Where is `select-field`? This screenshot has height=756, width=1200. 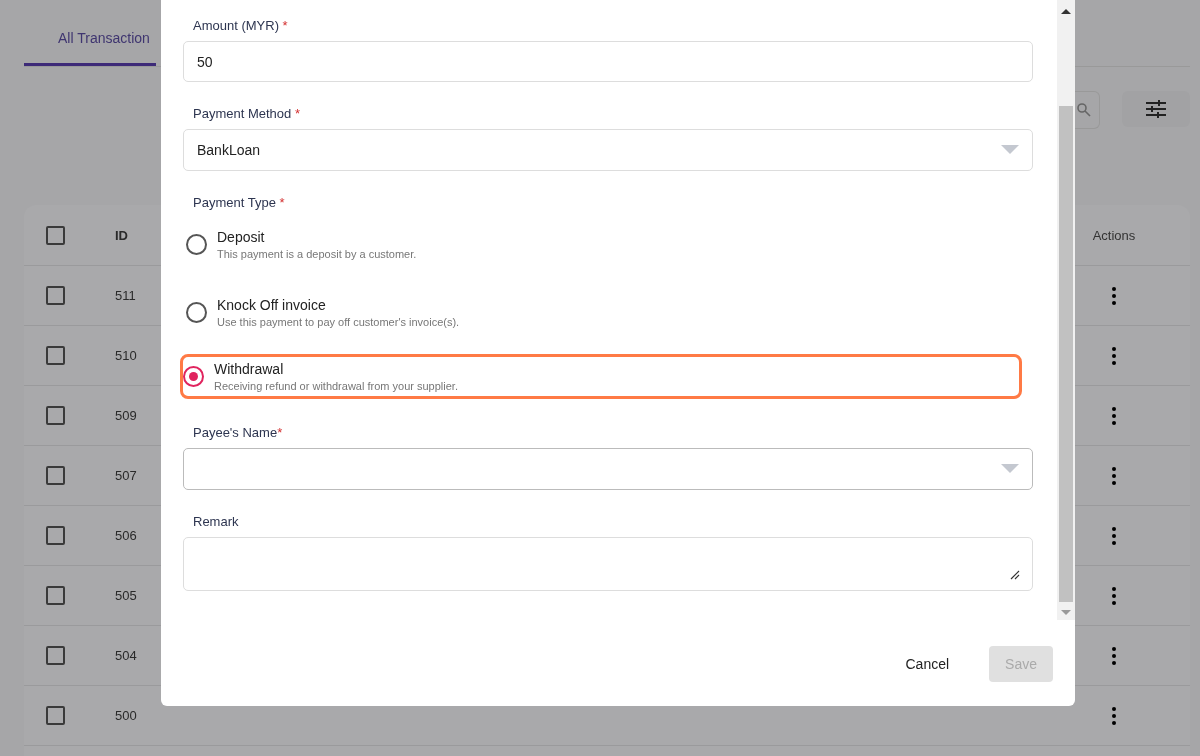
select-field is located at coordinates (608, 469).